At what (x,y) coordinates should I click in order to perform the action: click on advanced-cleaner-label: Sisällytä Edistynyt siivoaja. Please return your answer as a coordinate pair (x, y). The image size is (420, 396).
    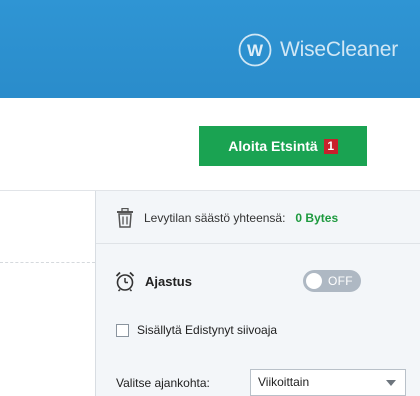
    Looking at the image, I should click on (207, 330).